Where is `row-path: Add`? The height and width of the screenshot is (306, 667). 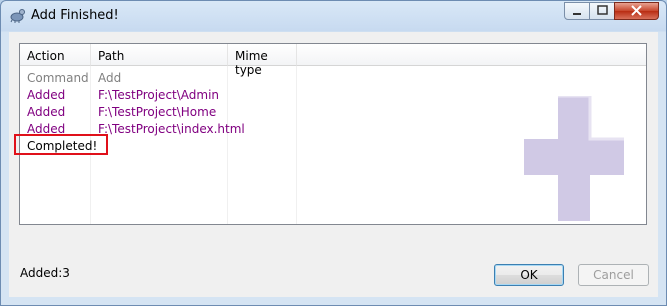 row-path: Add is located at coordinates (110, 78).